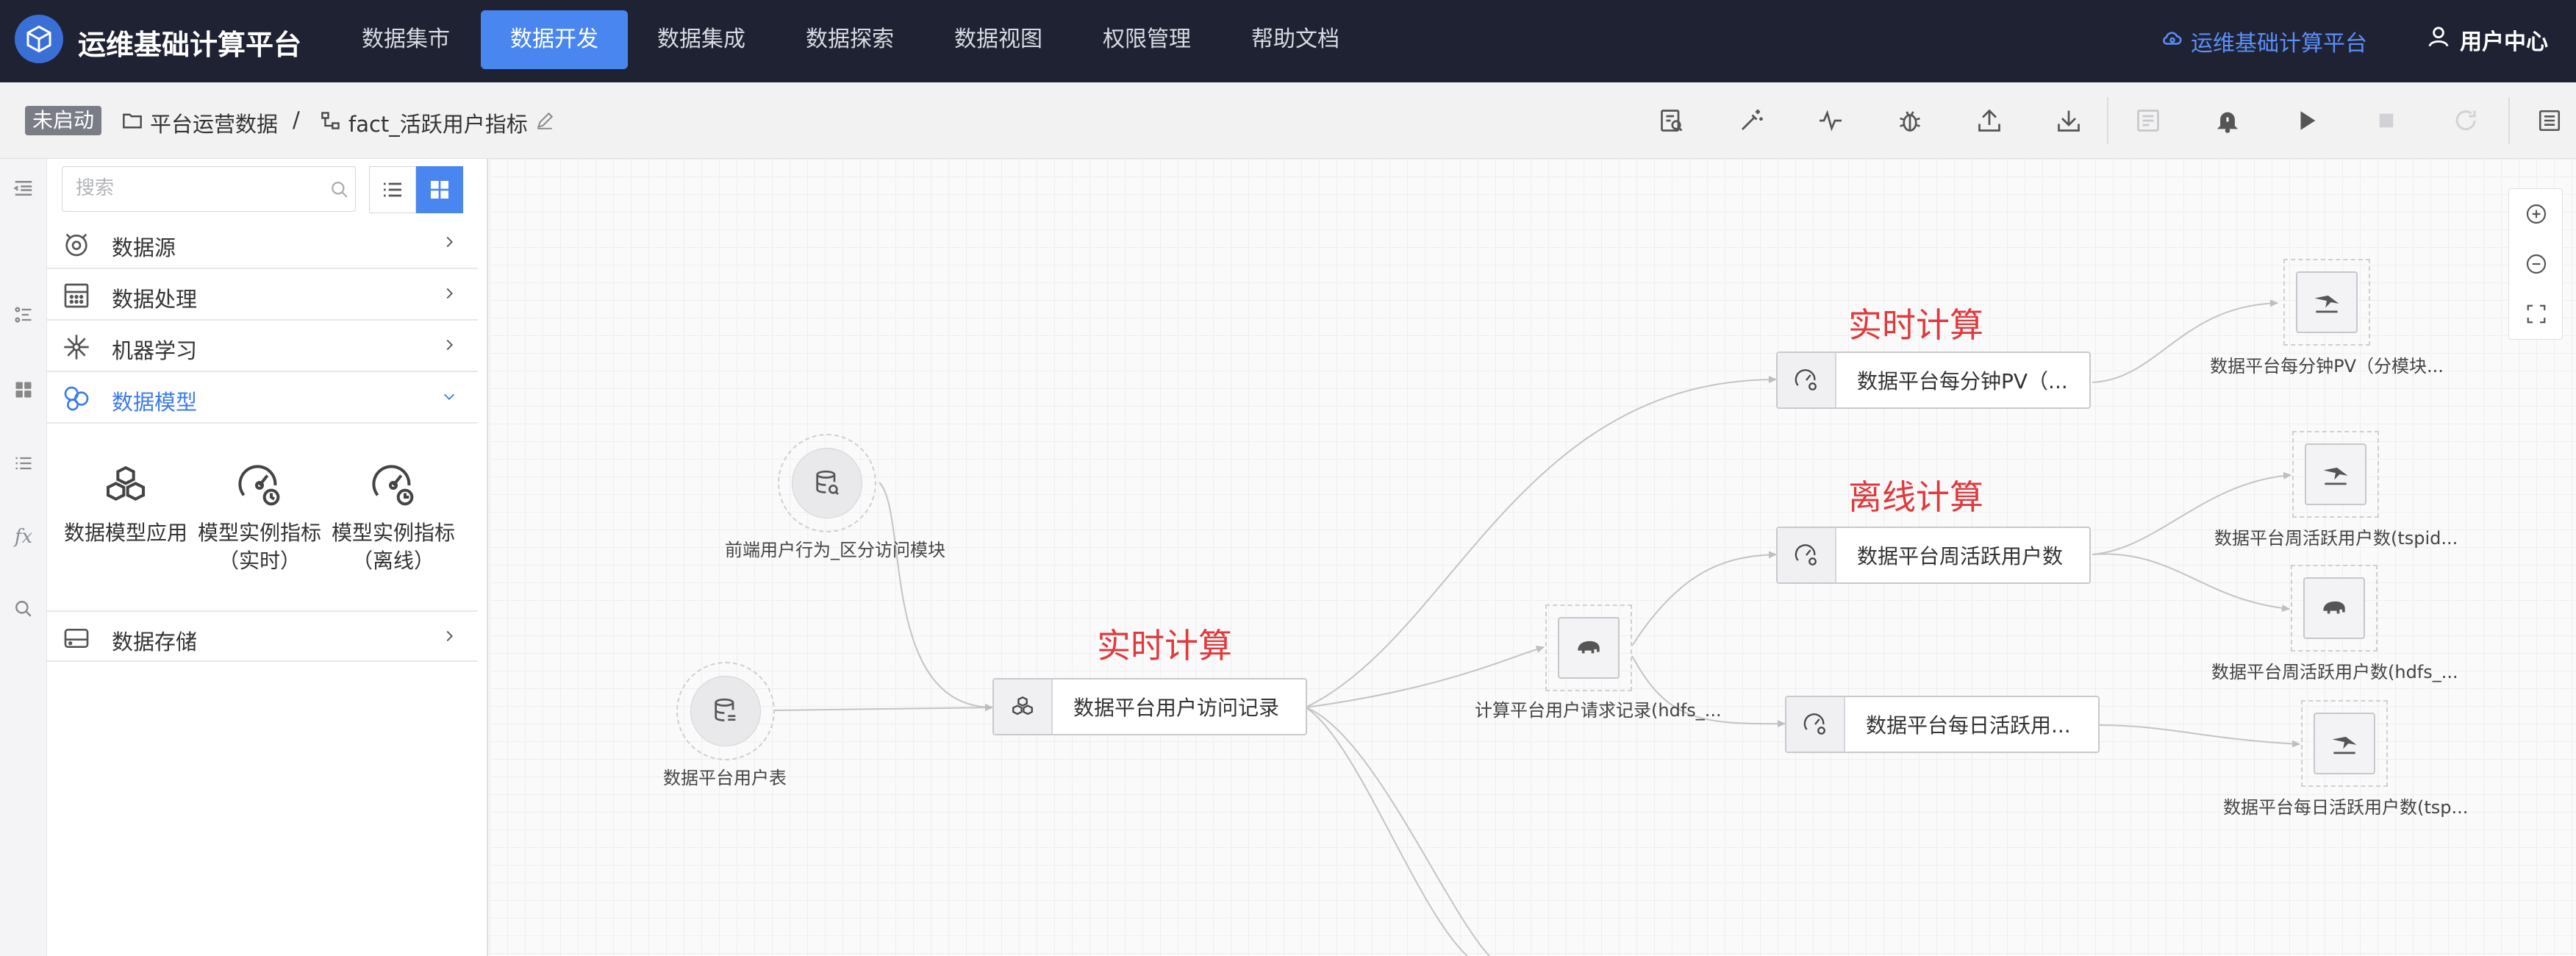 The height and width of the screenshot is (956, 2576). What do you see at coordinates (1807, 380) in the screenshot?
I see `gauge-realtime-icon` at bounding box center [1807, 380].